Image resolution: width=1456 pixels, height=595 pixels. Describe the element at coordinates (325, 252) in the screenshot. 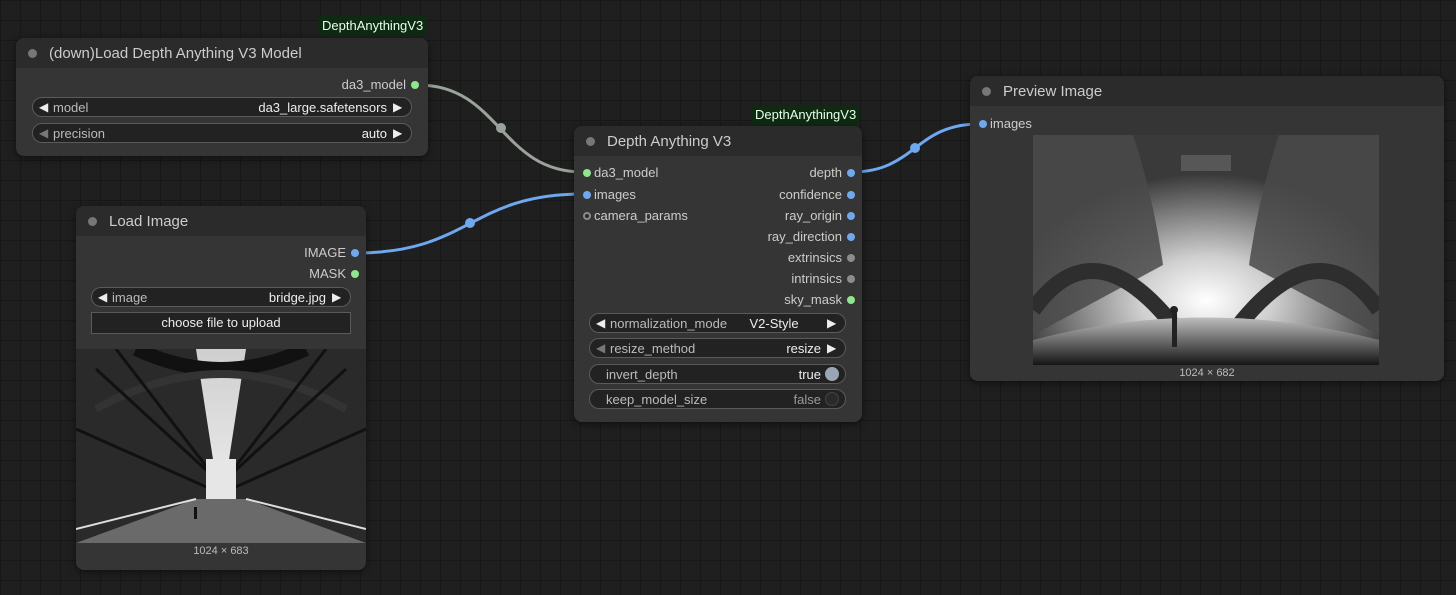

I see `output-label: IMAGE` at that location.